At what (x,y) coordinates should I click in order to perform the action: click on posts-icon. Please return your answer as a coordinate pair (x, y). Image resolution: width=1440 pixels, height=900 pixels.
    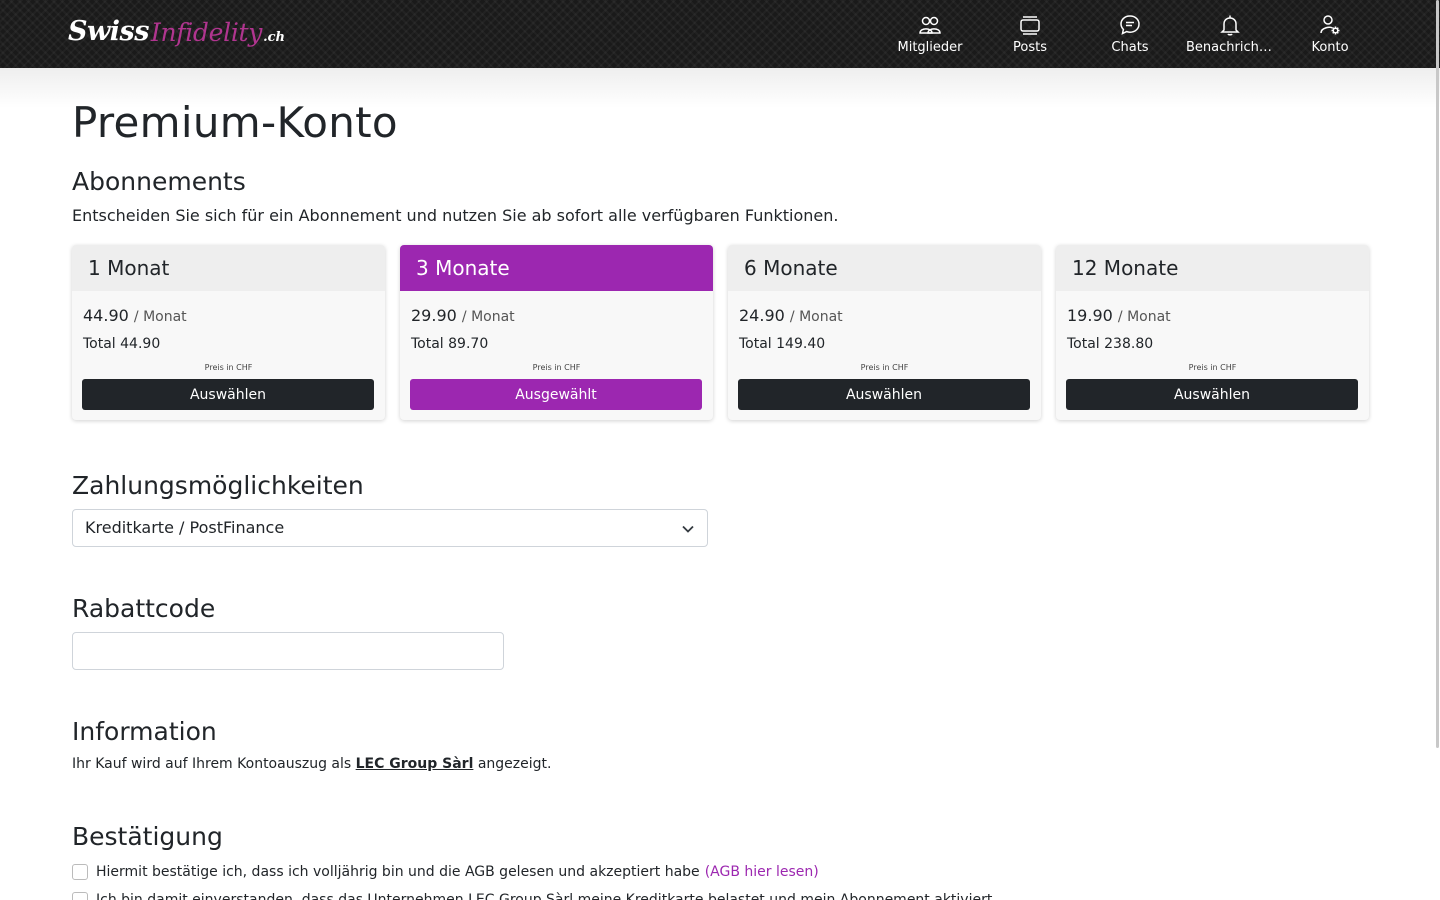
    Looking at the image, I should click on (1030, 25).